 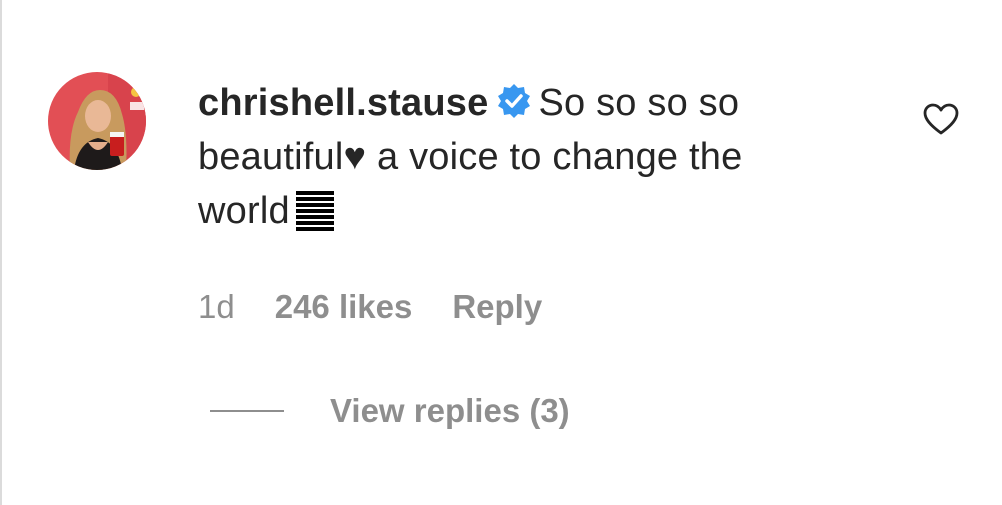 I want to click on comment-text-line-3: world, so click(x=244, y=211).